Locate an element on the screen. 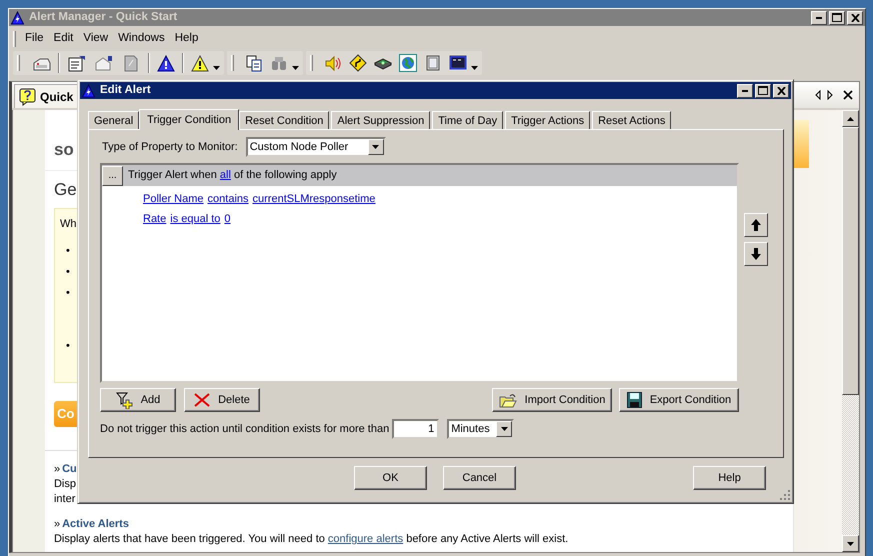 Image resolution: width=873 pixels, height=556 pixels. value-link: currentSLMresponsetime is located at coordinates (314, 199).